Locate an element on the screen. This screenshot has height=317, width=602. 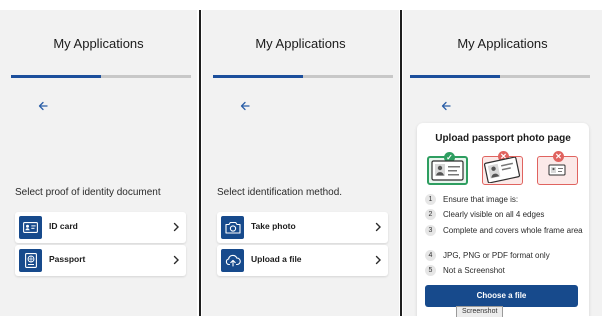
list-text: Not a Screenshot is located at coordinates (474, 270).